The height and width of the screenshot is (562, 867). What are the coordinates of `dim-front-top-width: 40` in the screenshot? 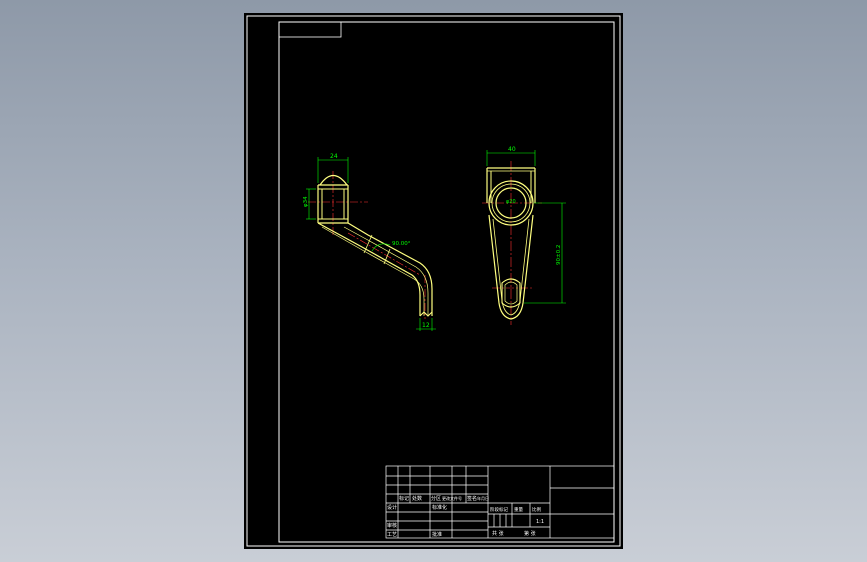 It's located at (512, 149).